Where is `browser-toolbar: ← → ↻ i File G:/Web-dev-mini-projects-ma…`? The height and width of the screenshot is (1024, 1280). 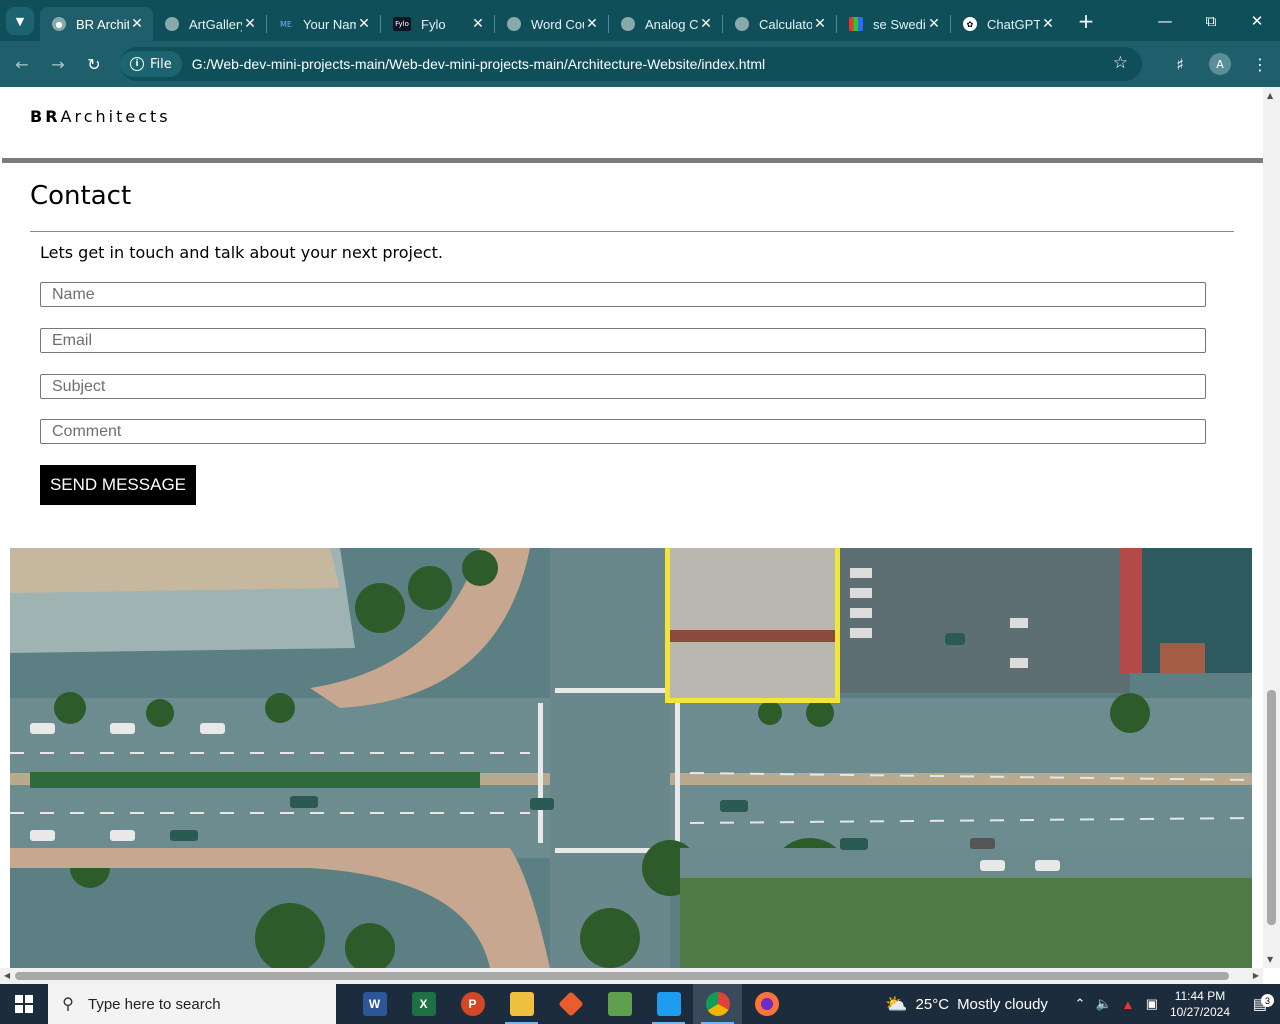 browser-toolbar: ← → ↻ i File G:/Web-dev-mini-projects-ma… is located at coordinates (640, 64).